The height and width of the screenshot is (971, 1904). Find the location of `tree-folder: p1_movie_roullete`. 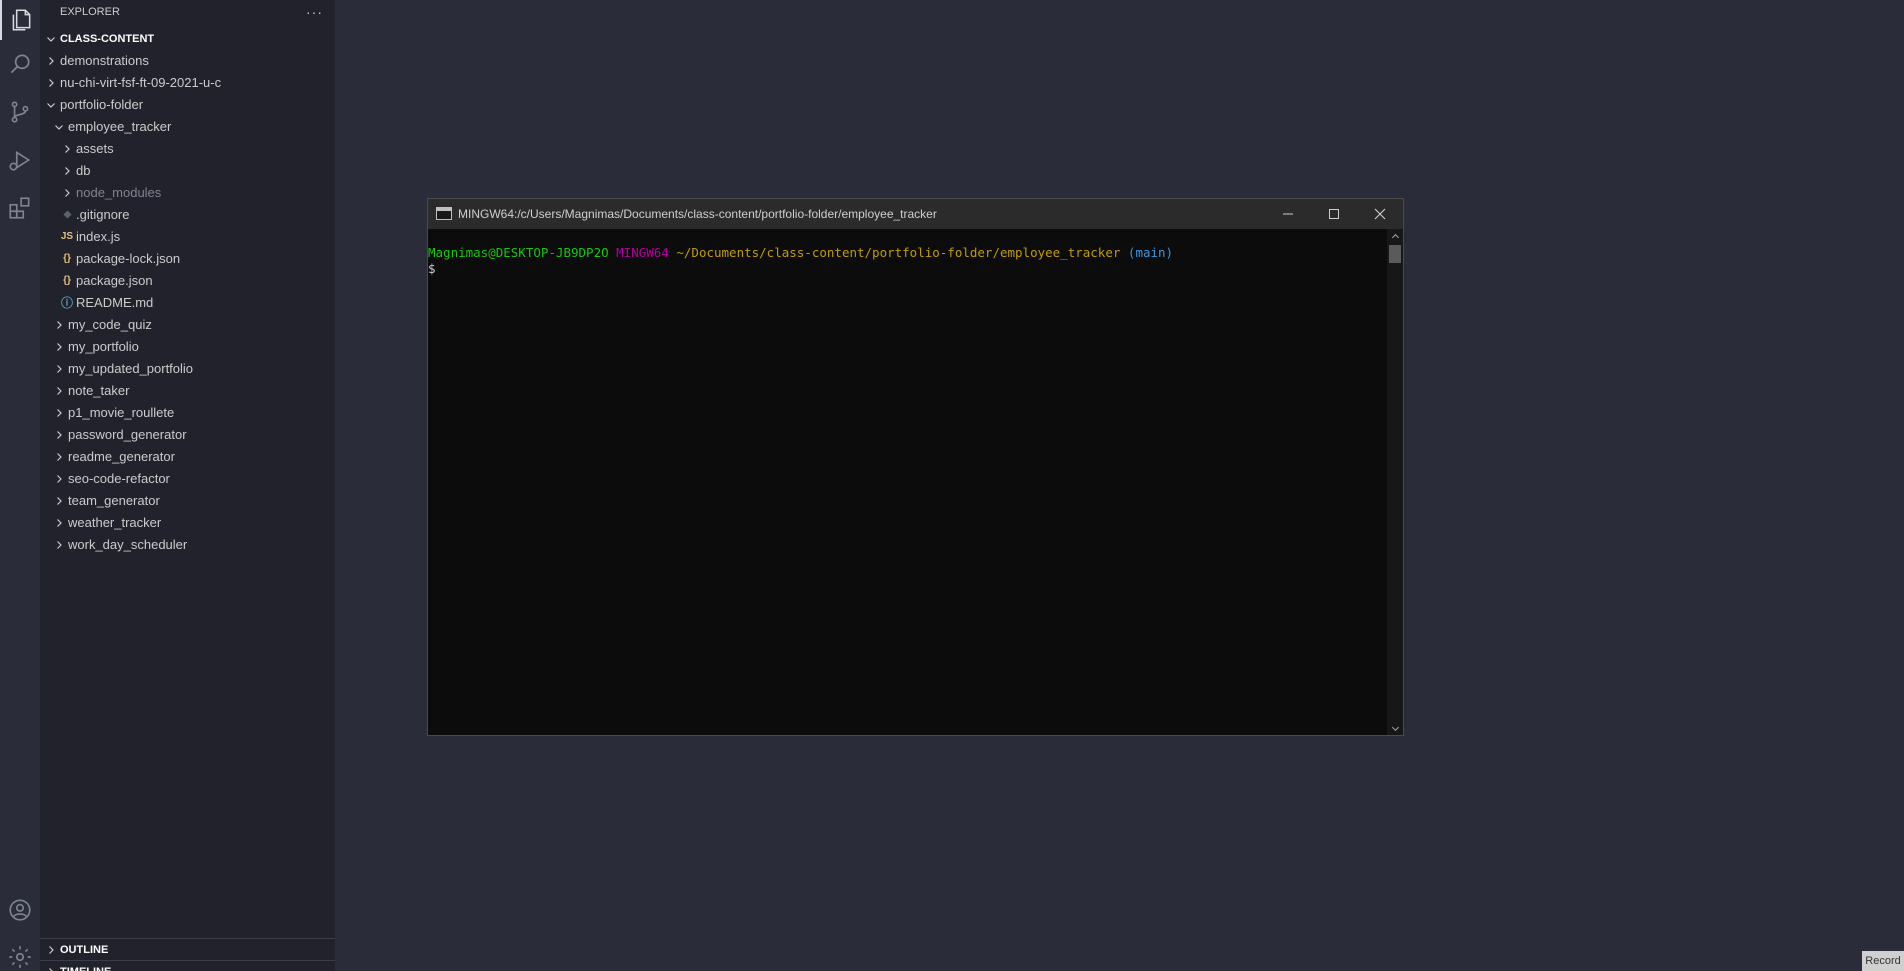

tree-folder: p1_movie_roullete is located at coordinates (187, 413).